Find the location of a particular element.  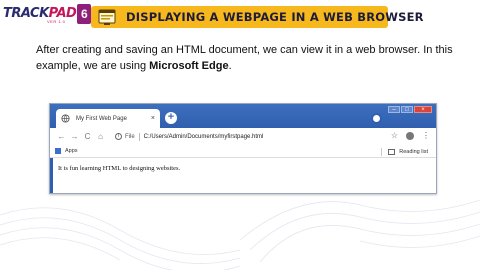

bookmarks-divider is located at coordinates (382, 152).